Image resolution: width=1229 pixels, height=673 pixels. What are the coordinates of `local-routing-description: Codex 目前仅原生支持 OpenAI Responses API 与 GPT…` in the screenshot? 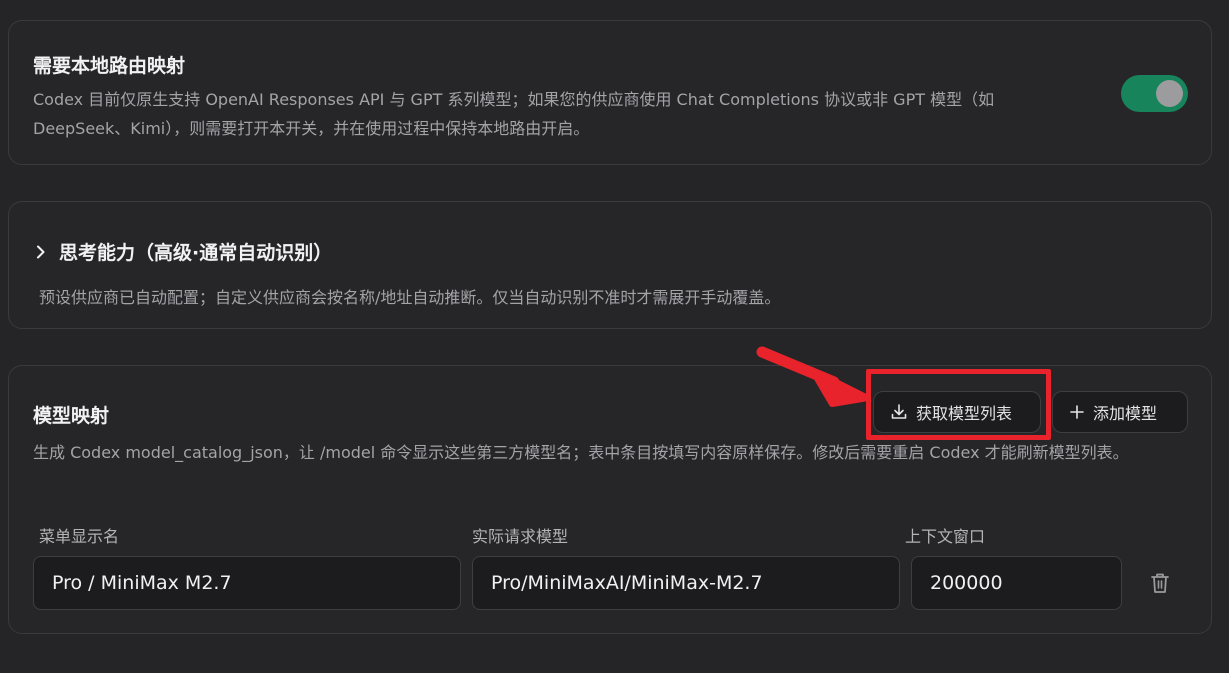 It's located at (514, 114).